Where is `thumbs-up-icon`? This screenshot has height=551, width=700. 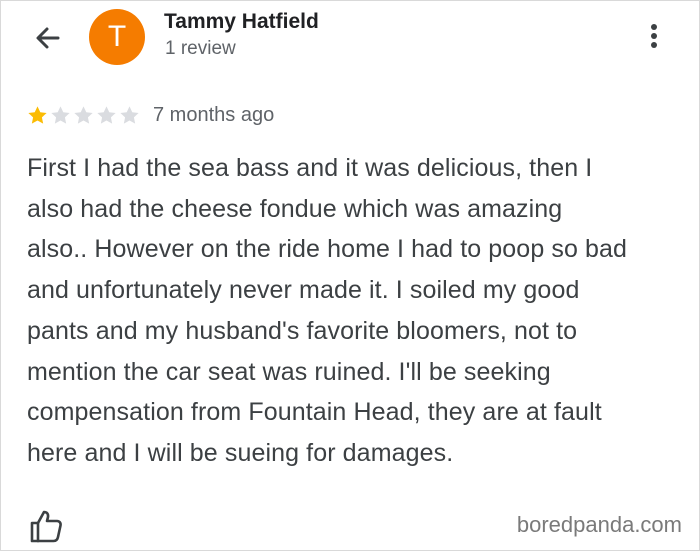
thumbs-up-icon is located at coordinates (46, 526).